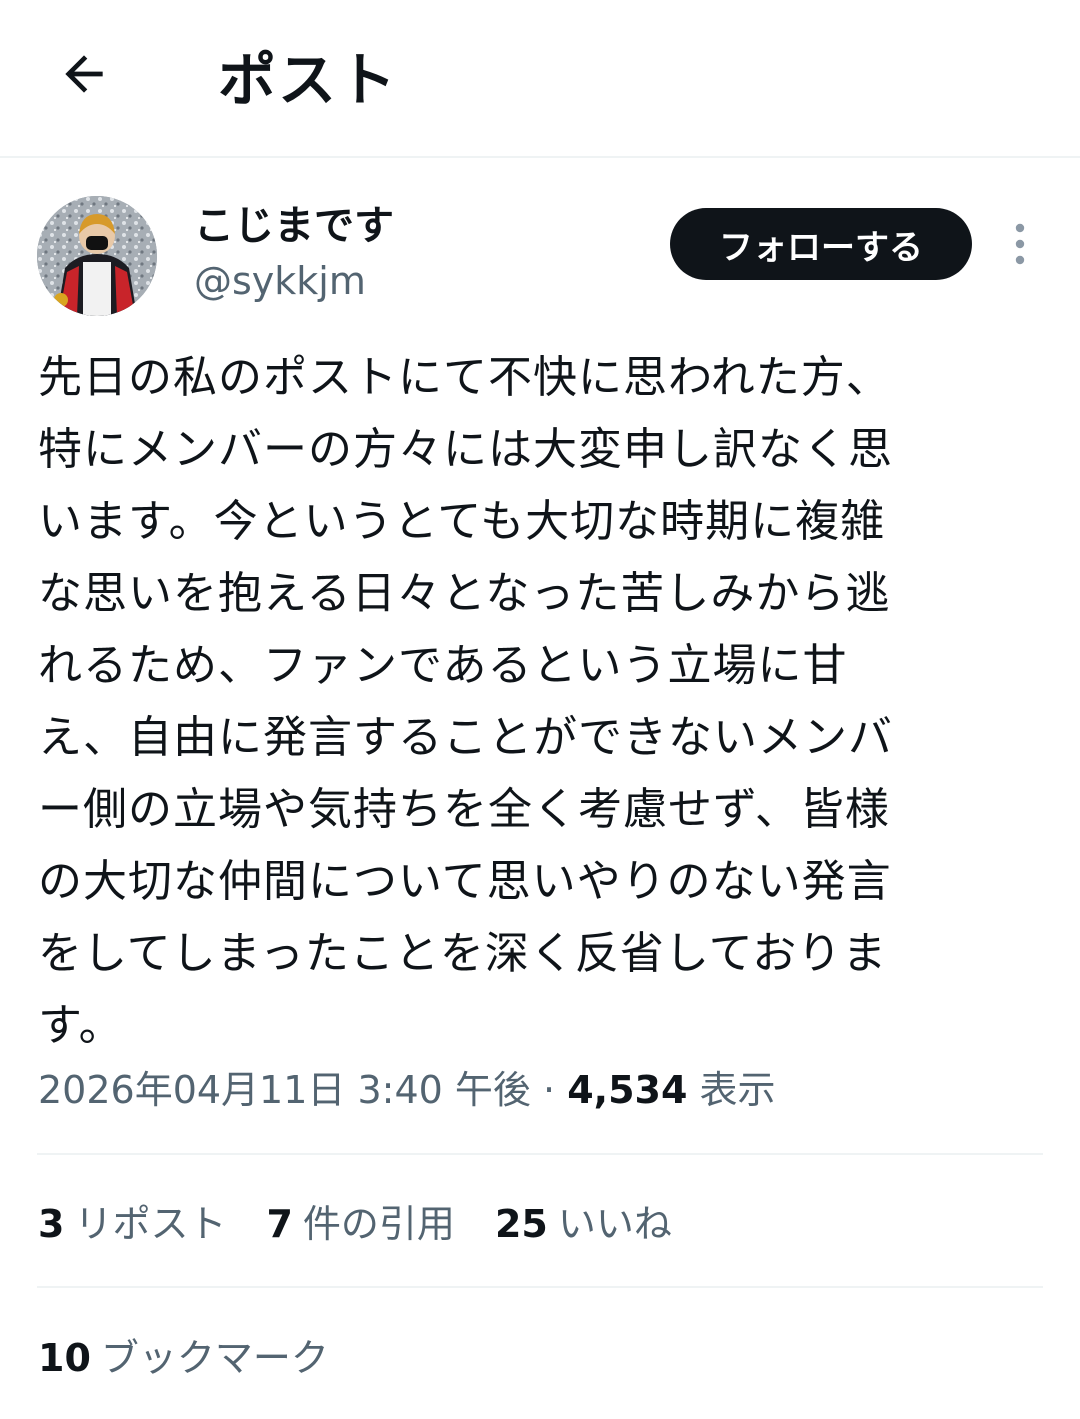 The width and height of the screenshot is (1080, 1419). I want to click on follow-button: フォローする, so click(821, 244).